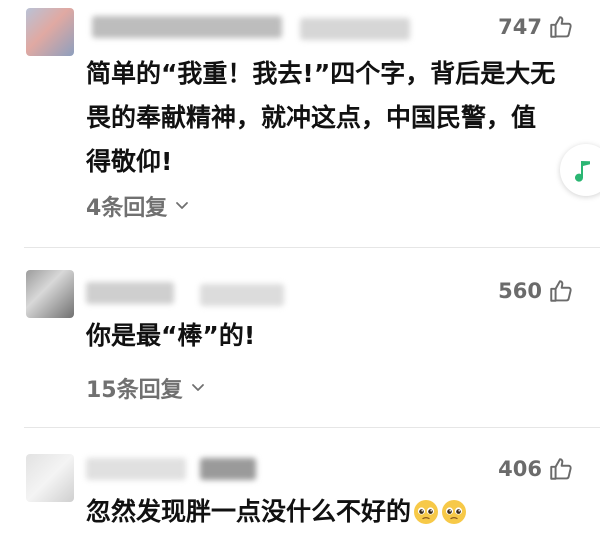 The image size is (600, 553). Describe the element at coordinates (520, 27) in the screenshot. I see `like-count: 747` at that location.